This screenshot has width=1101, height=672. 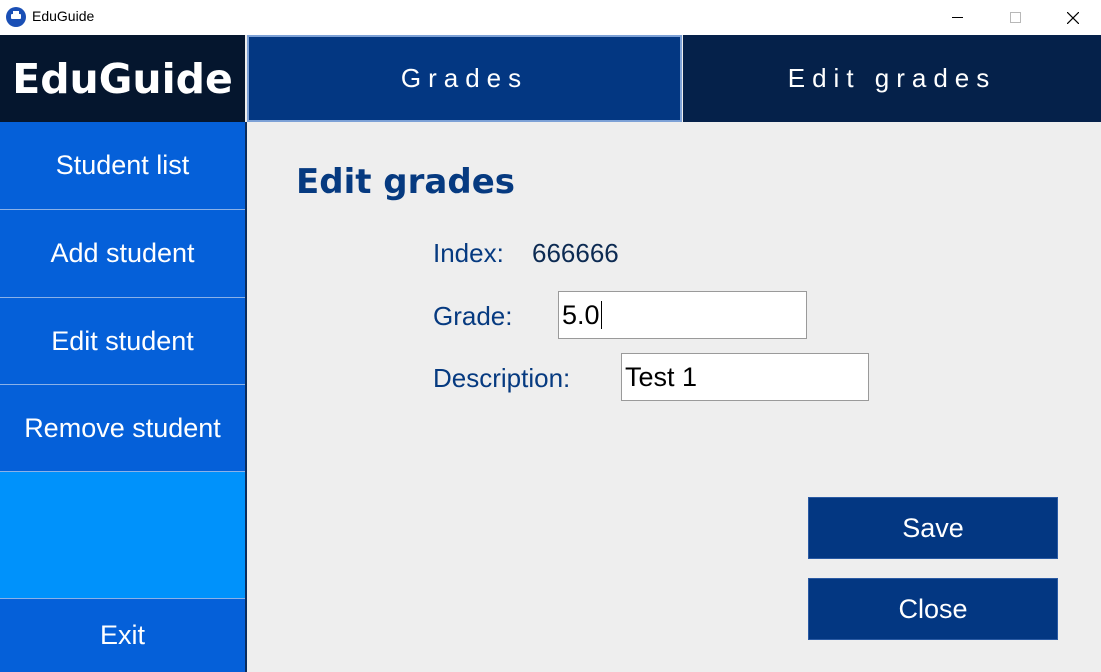 I want to click on grade-input-value: 5.0, so click(x=581, y=314).